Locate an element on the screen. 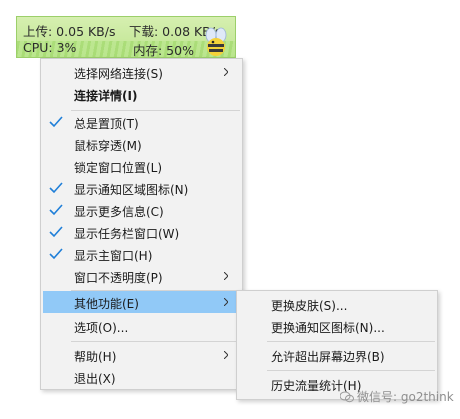 This screenshot has width=460, height=419. widget-row-usage: CPU: 3% 内存: 50% is located at coordinates (108, 48).